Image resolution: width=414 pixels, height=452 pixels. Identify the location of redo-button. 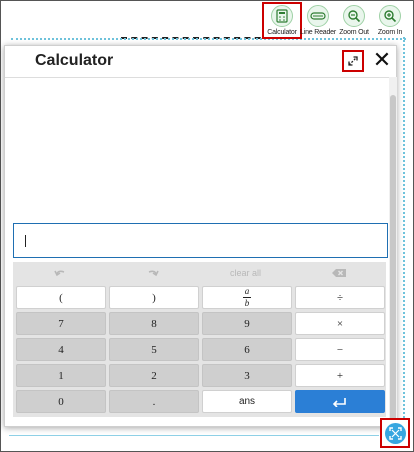
(152, 273).